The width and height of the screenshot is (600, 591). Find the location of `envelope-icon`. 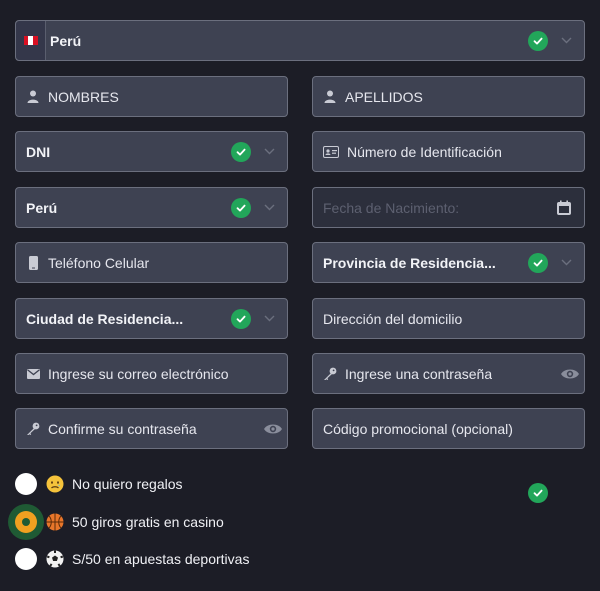

envelope-icon is located at coordinates (33, 374).